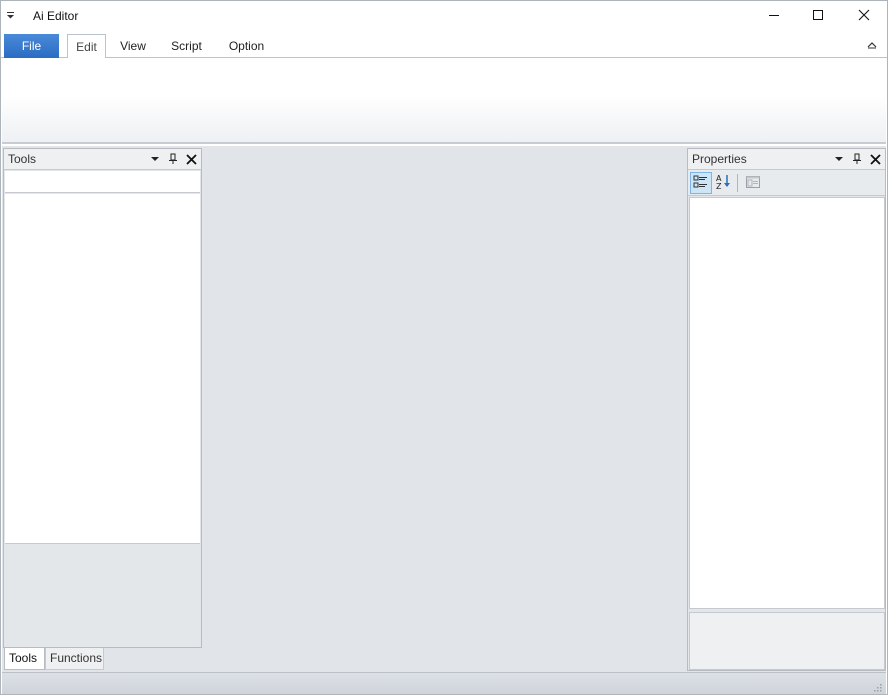 Image resolution: width=888 pixels, height=695 pixels. I want to click on close-button, so click(864, 16).